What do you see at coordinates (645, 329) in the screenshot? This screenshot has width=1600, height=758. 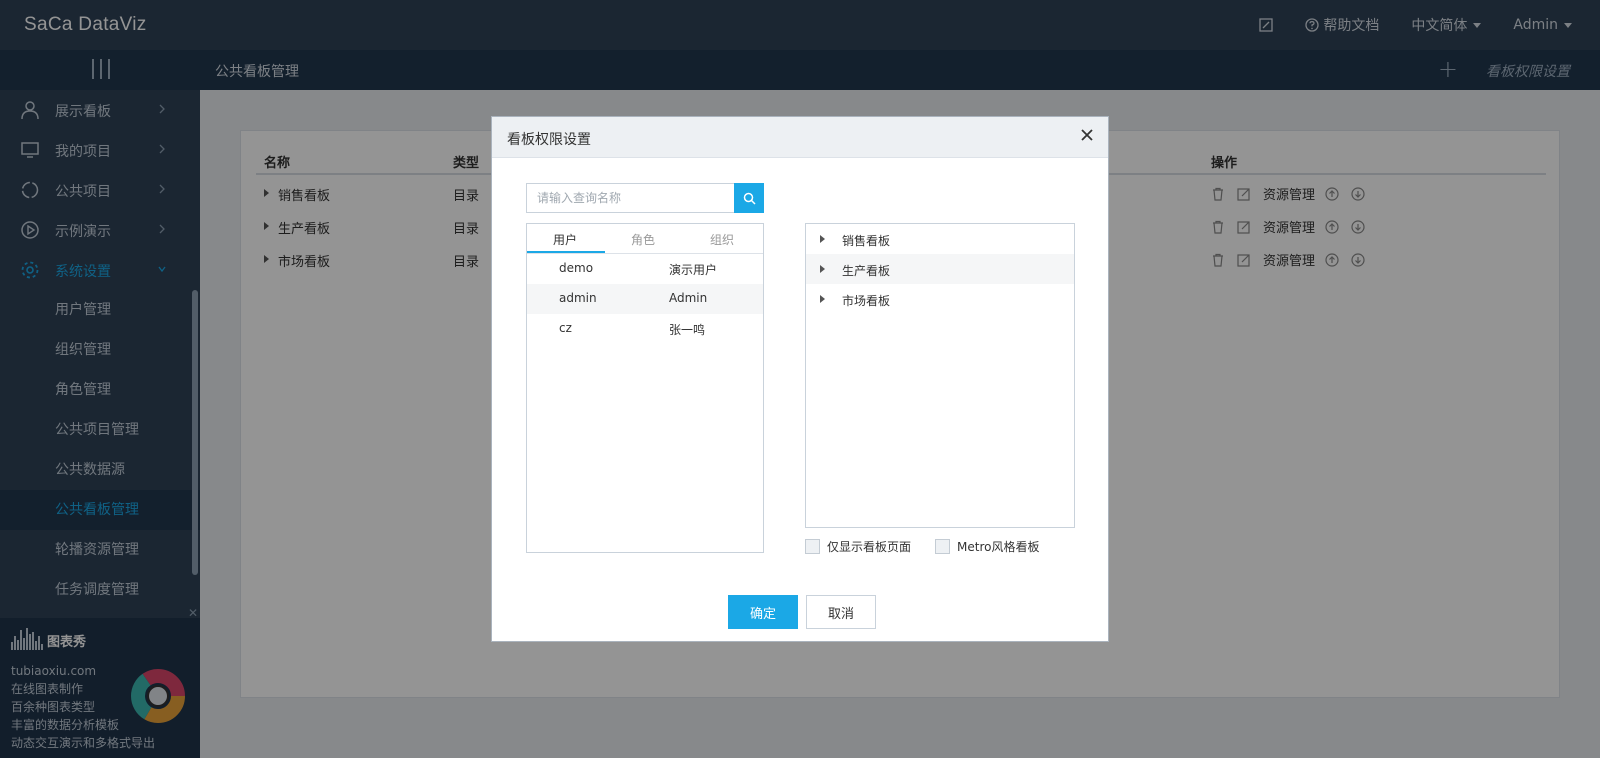 I see `list-item: cz 张一鸣` at bounding box center [645, 329].